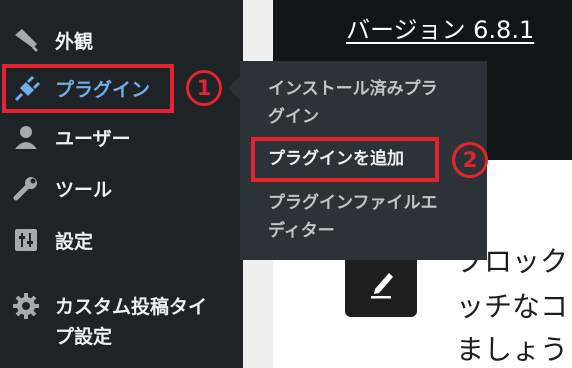 This screenshot has height=368, width=572. I want to click on step-badge-2: 2, so click(470, 160).